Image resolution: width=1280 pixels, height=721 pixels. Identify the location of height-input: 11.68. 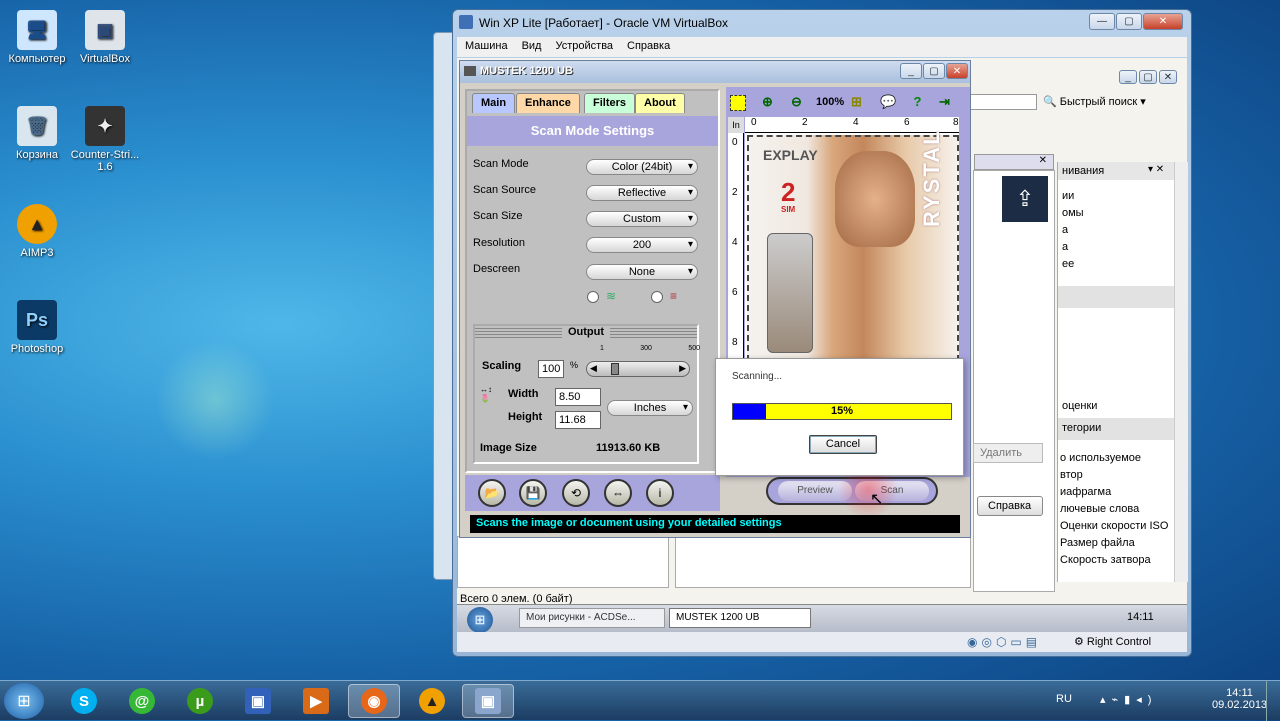
(578, 420).